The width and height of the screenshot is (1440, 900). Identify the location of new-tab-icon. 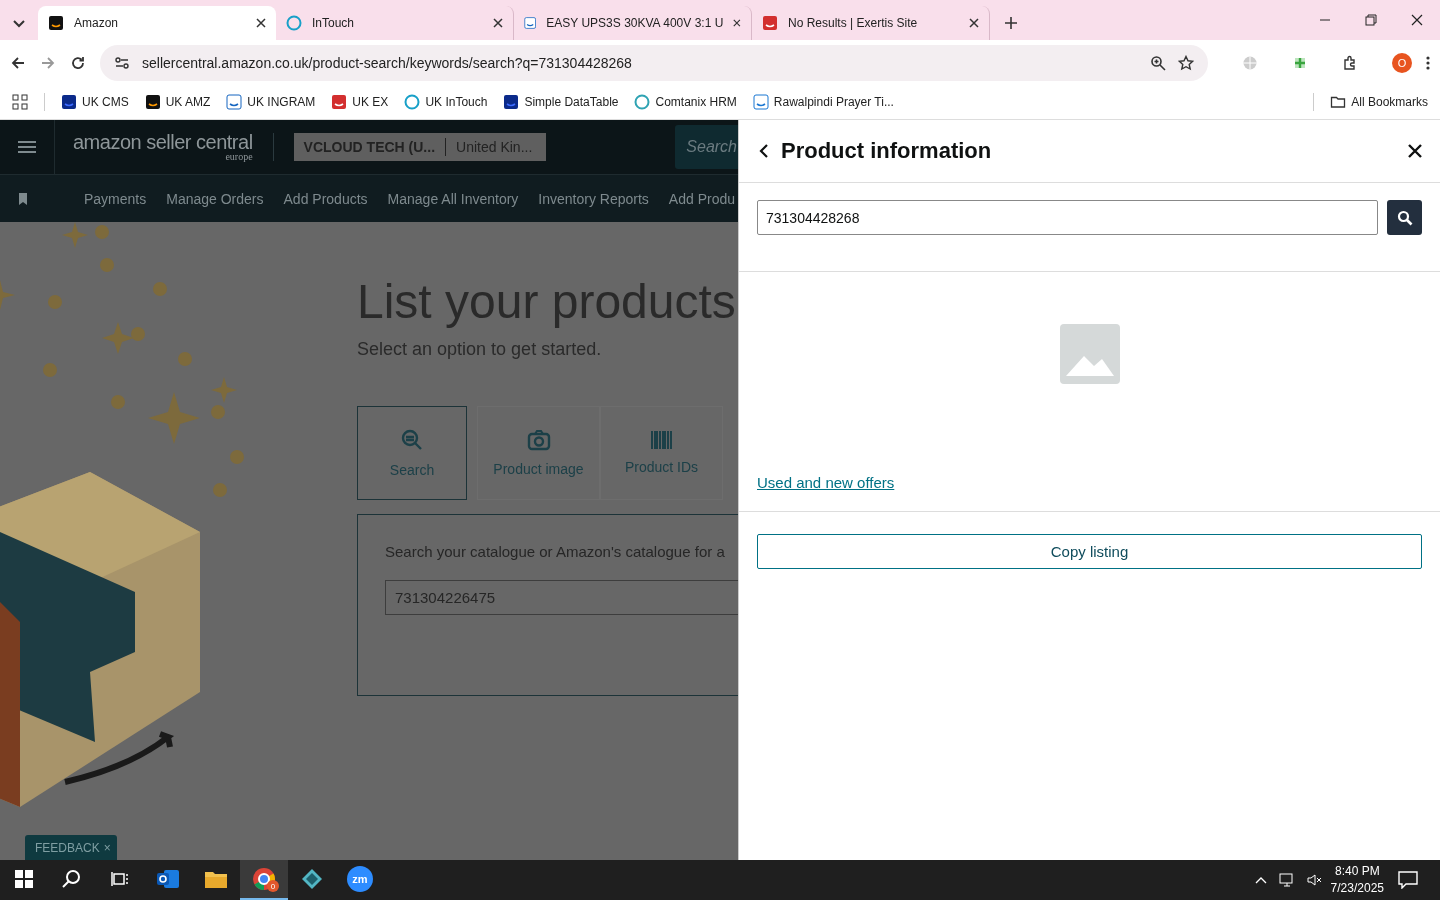
(1011, 23).